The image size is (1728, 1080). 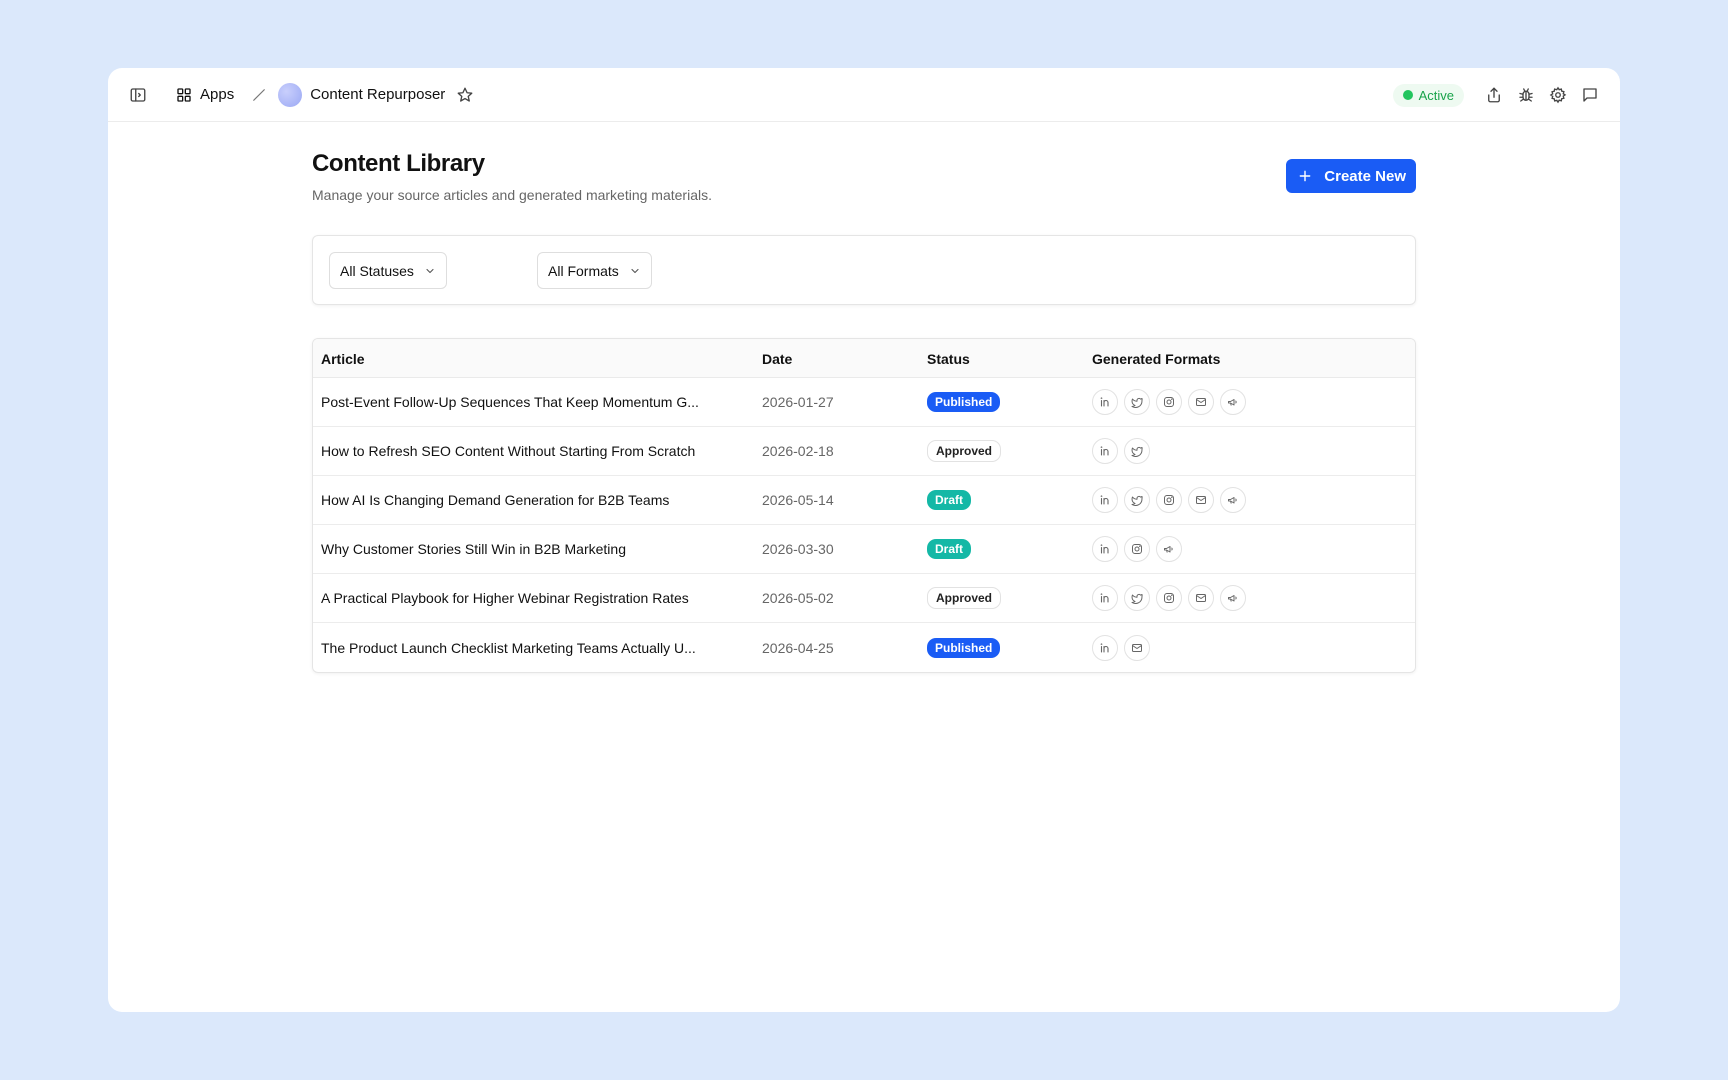 I want to click on bug-icon, so click(x=1526, y=95).